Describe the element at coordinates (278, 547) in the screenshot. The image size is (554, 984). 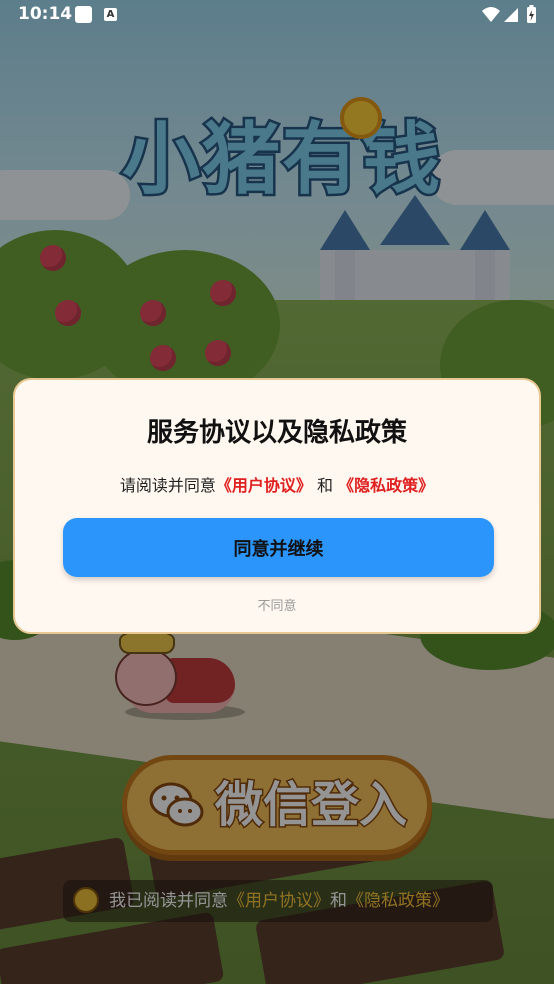
I see `accept-continue-button: 同意并继续` at that location.